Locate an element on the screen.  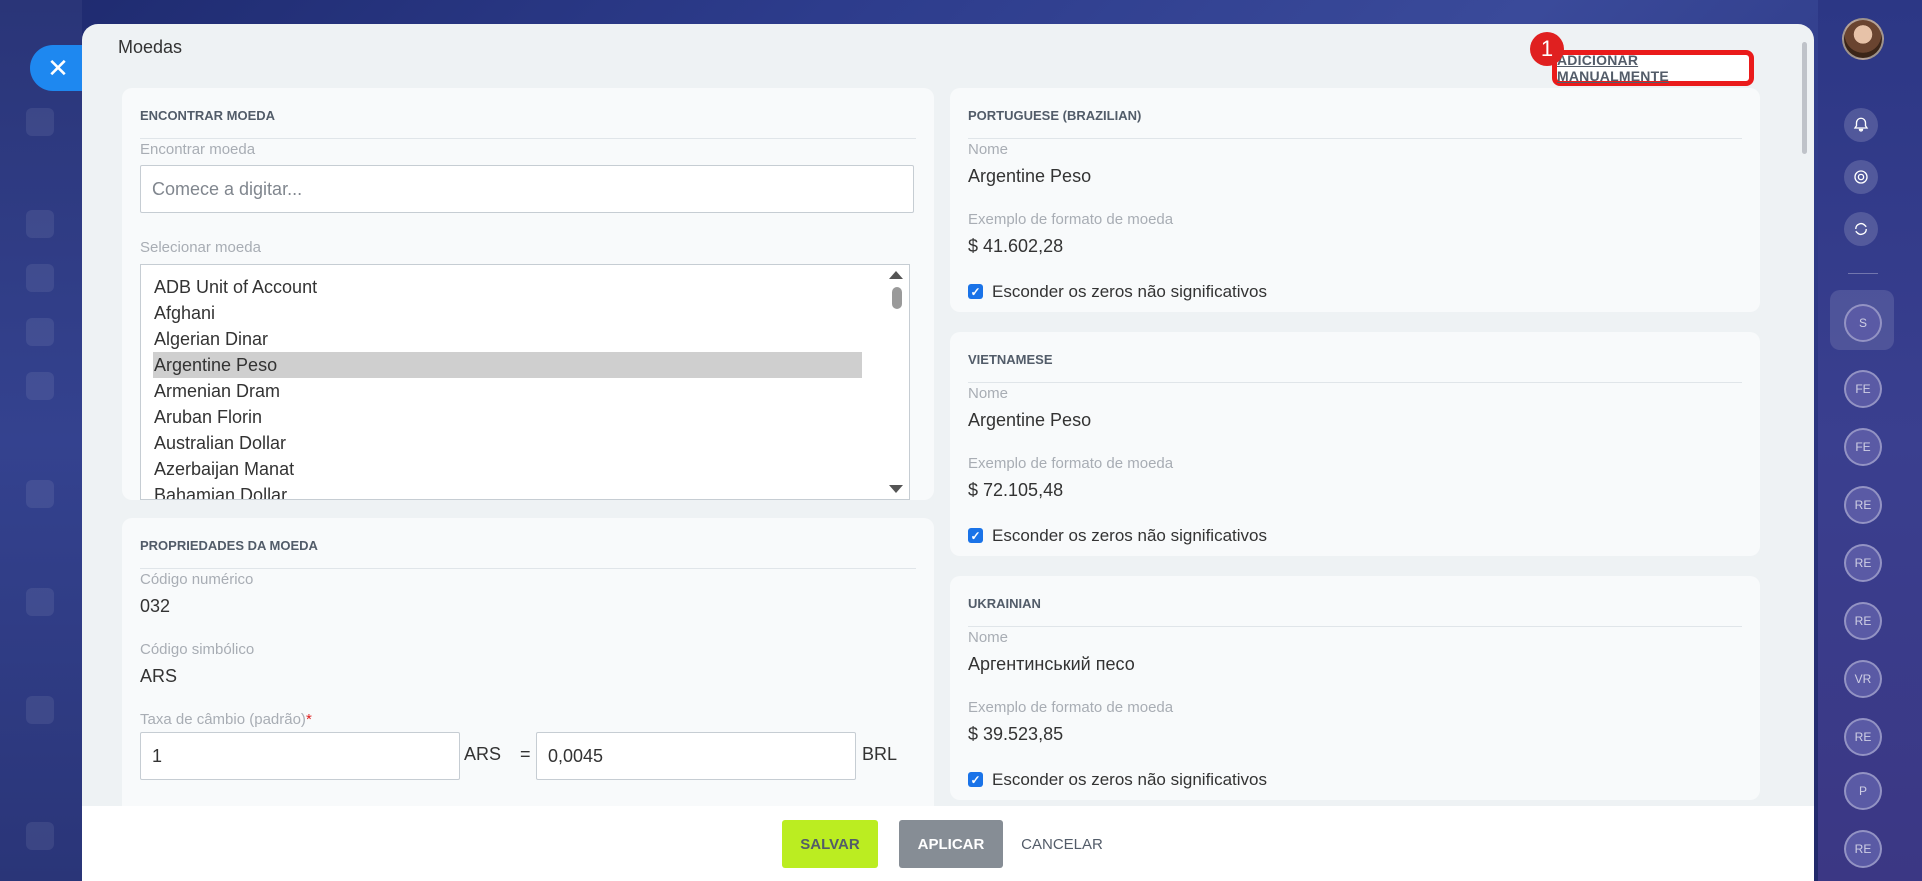
list-item: Afghani is located at coordinates (507, 313).